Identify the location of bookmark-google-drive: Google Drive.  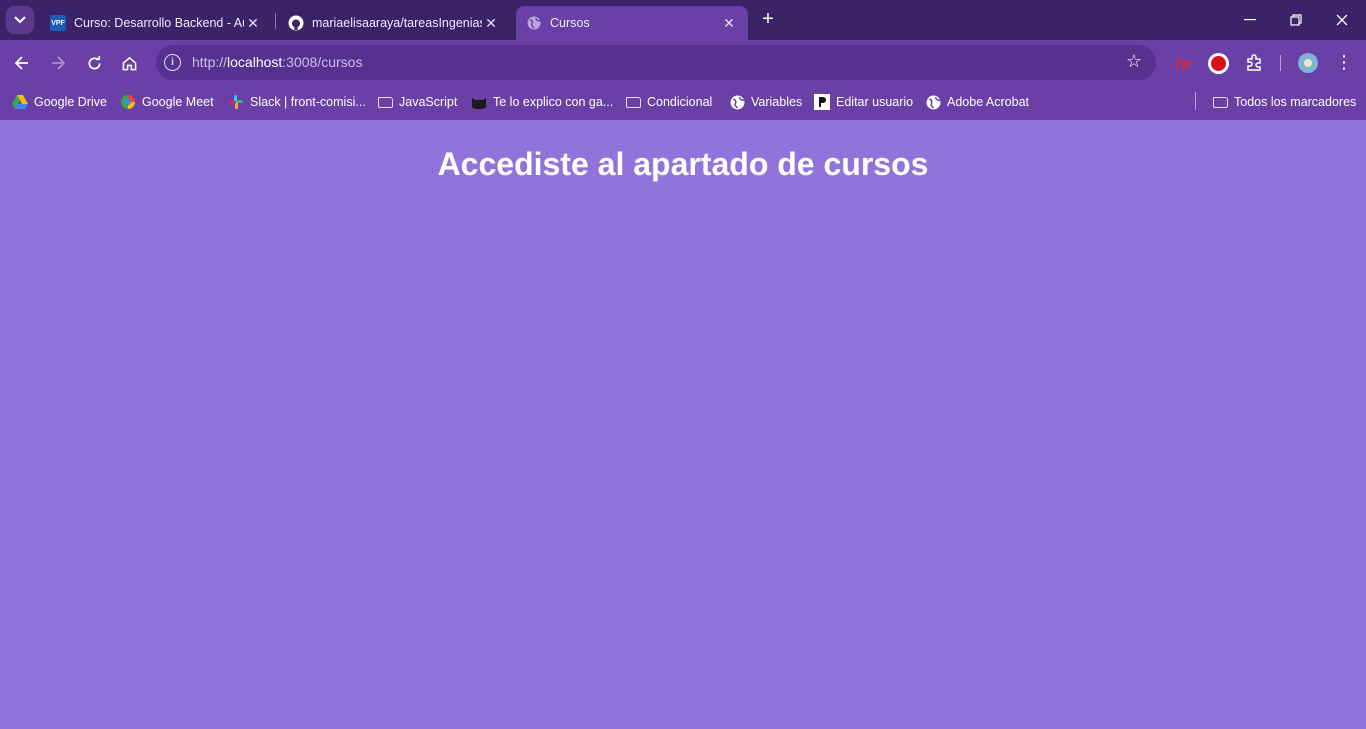
(59, 102).